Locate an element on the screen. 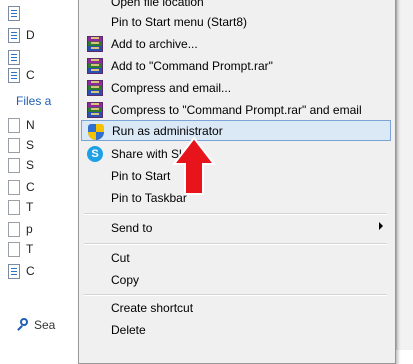 The height and width of the screenshot is (364, 413). file-row: D is located at coordinates (21, 35).